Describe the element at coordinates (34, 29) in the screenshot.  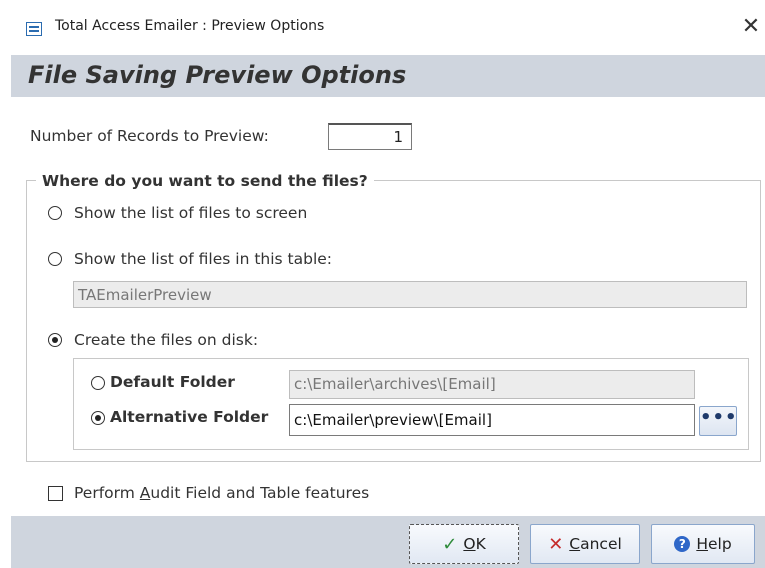
I see `form-icon` at that location.